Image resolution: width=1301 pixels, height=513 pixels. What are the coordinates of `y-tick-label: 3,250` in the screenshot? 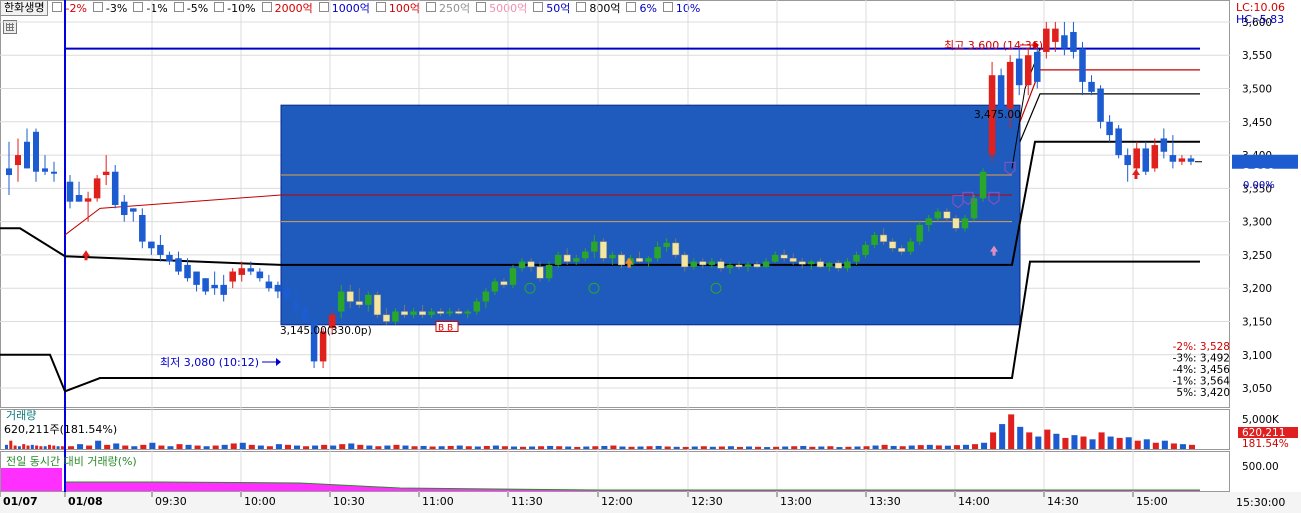 It's located at (1257, 256).